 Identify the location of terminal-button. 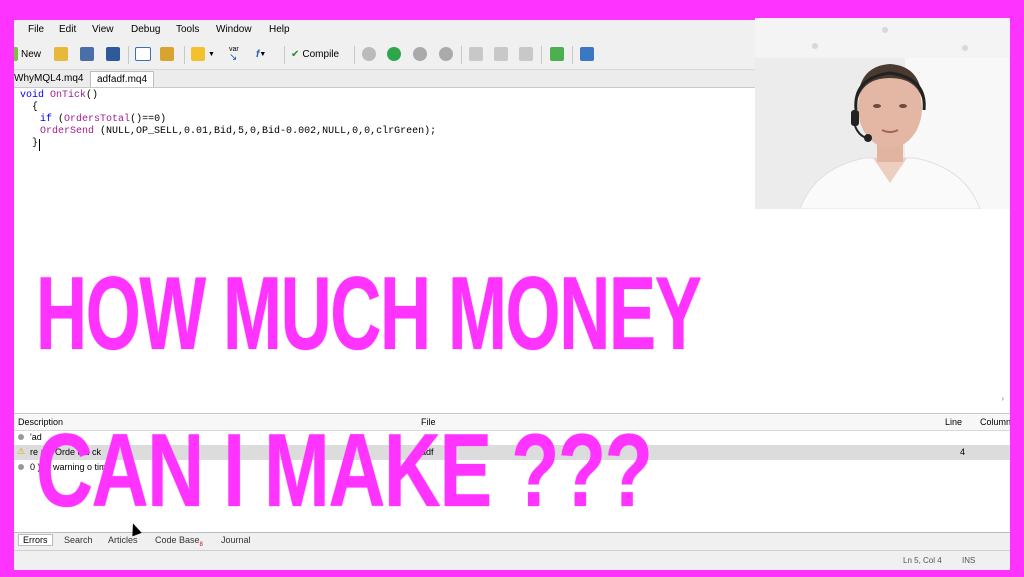
(588, 54).